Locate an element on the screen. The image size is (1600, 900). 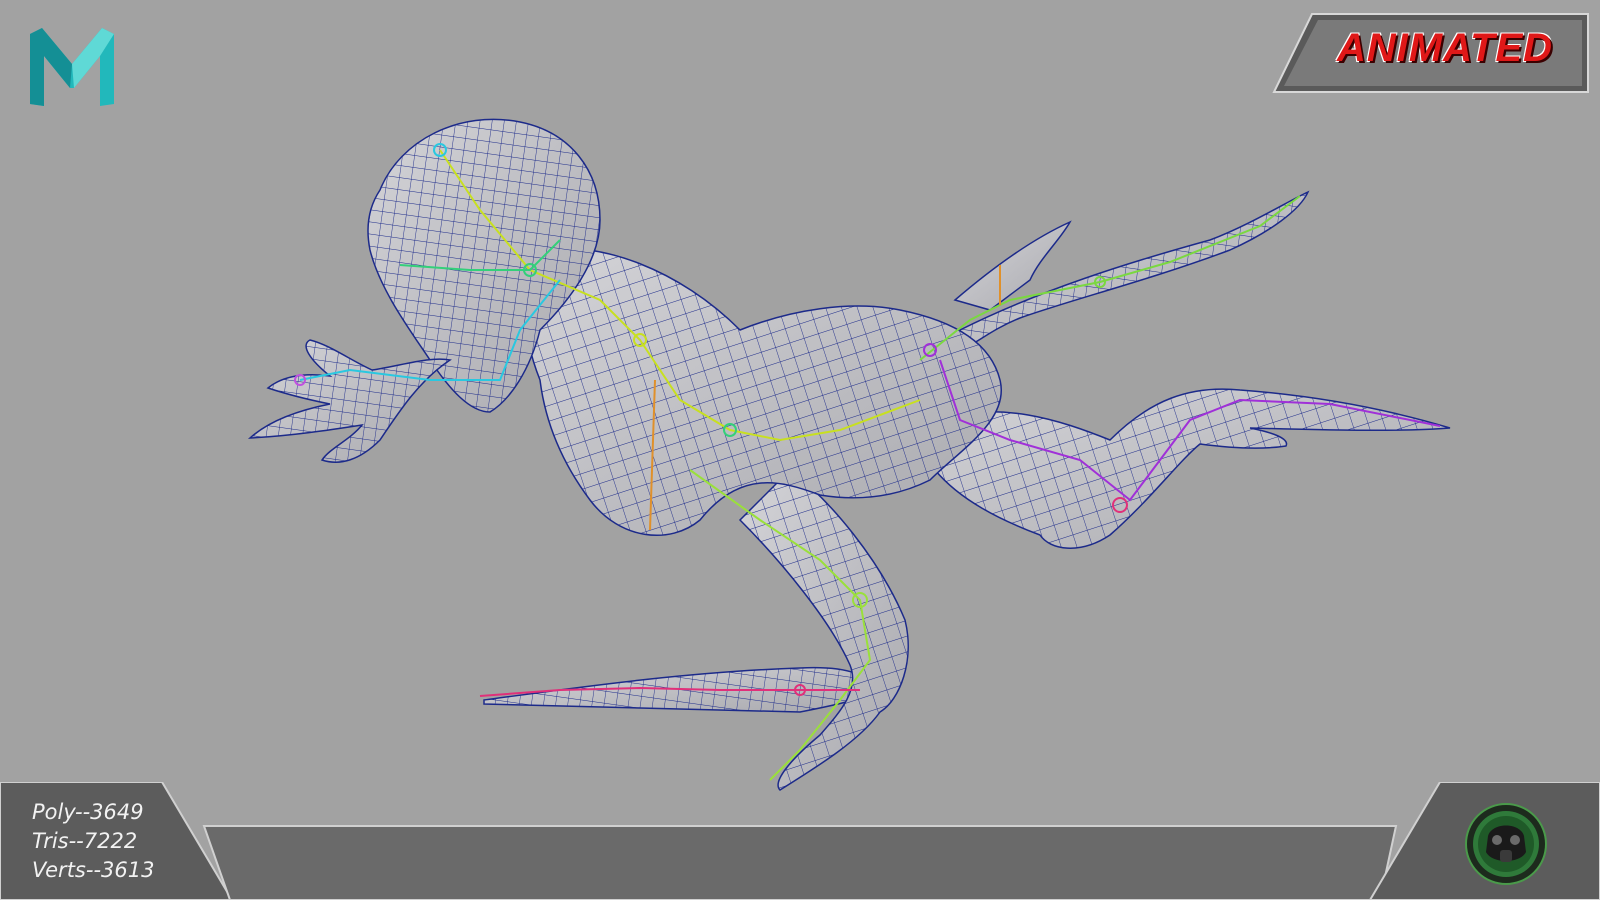
poly-count: Poly--3649 is located at coordinates (88, 812).